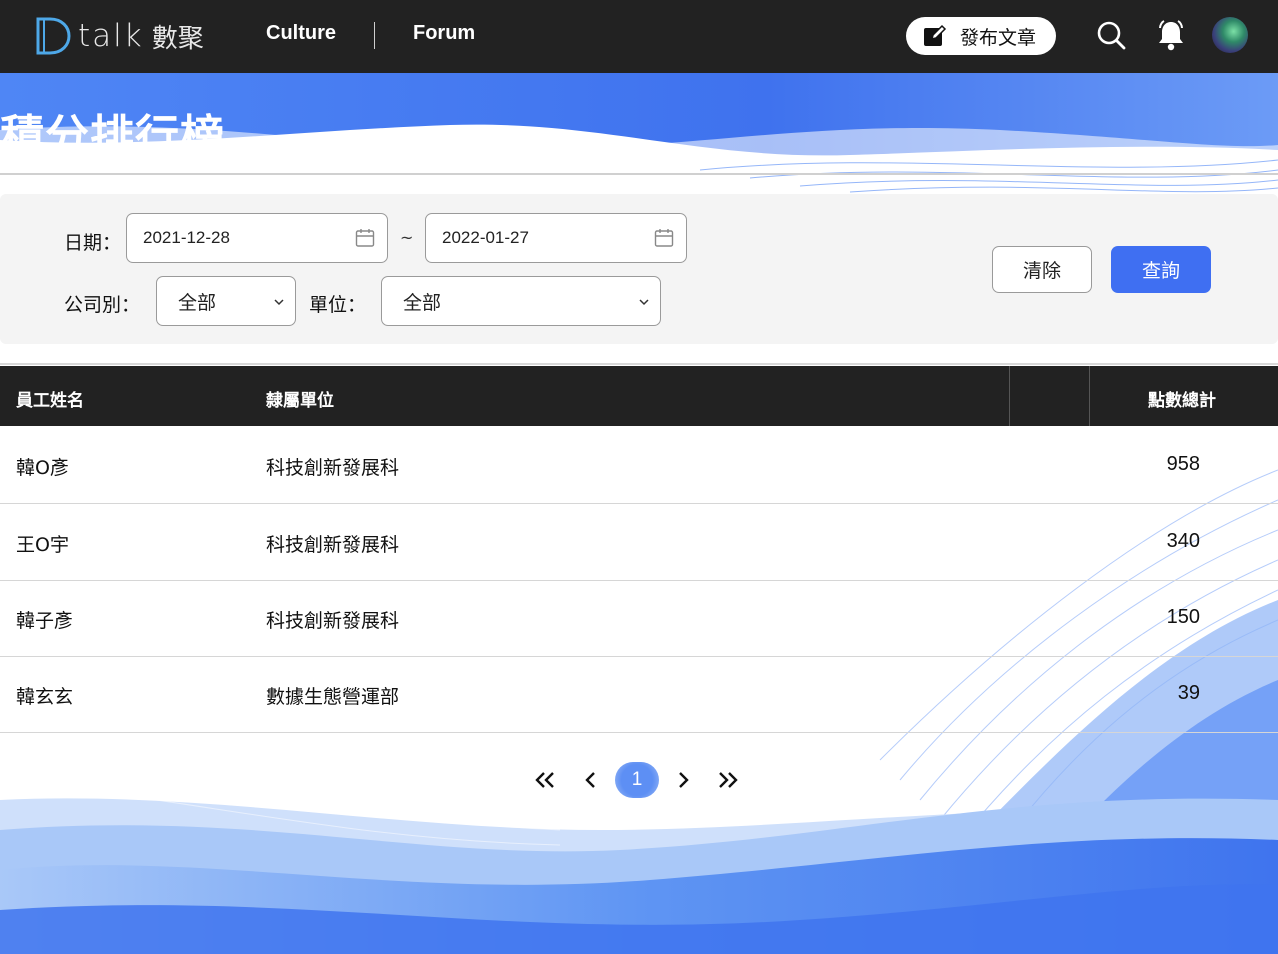  I want to click on notification-button, so click(1171, 35).